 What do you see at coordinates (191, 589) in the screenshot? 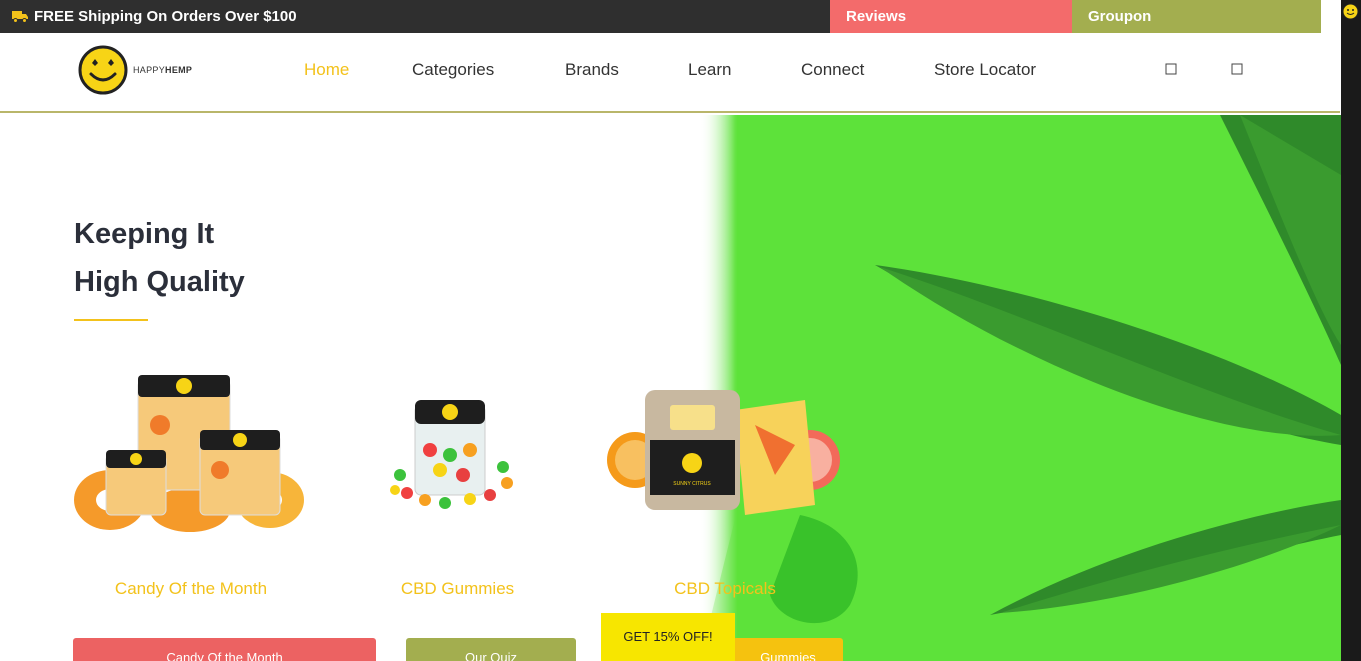
I see `product-title-candy: Candy Of the Month` at bounding box center [191, 589].